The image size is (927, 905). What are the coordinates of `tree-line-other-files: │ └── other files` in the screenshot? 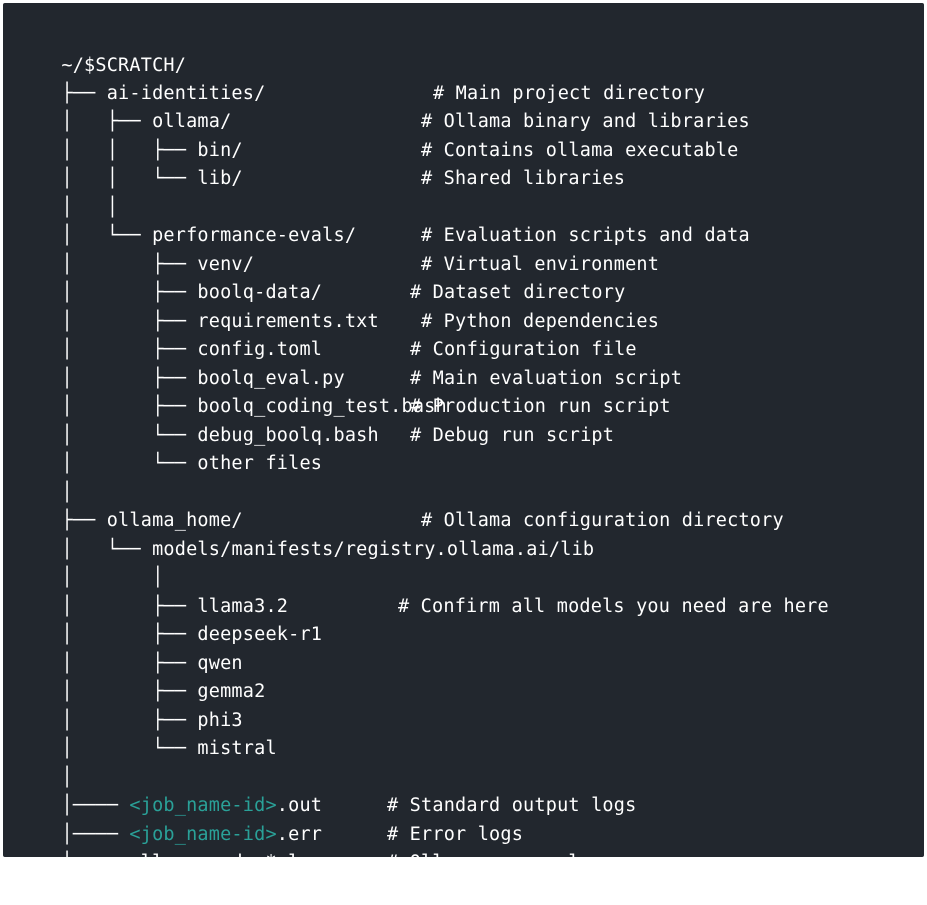 It's located at (169, 448).